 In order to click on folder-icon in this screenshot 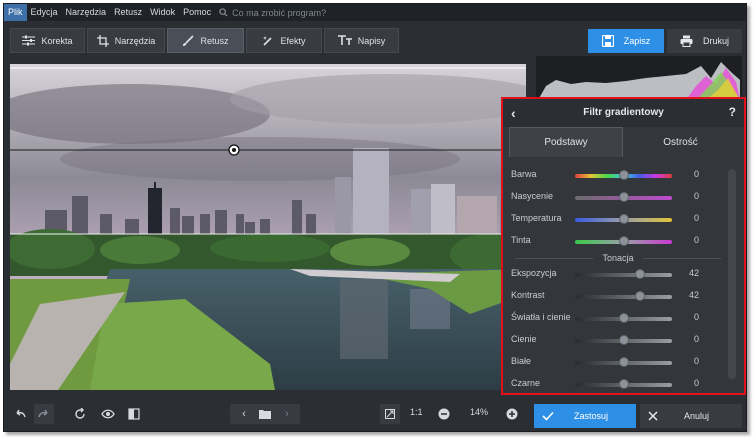, I will do `click(265, 414)`.